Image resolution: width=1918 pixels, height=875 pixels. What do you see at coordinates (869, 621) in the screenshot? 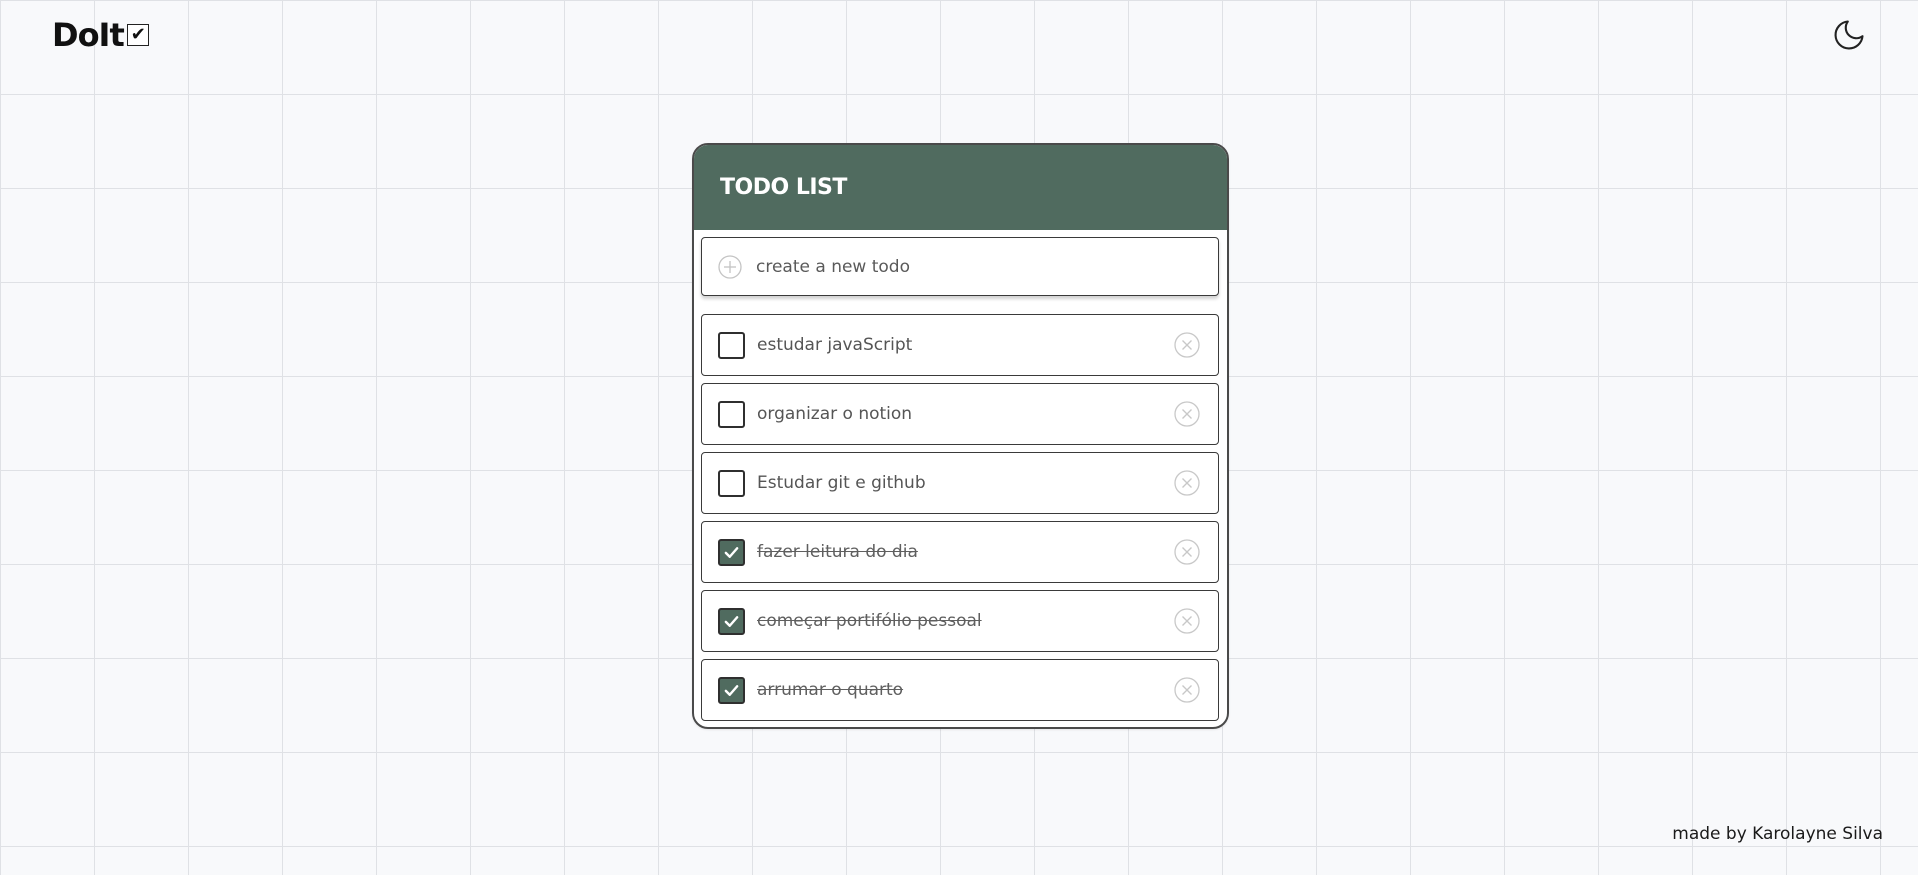
I see `todo-text: começar portifólio pessoal` at bounding box center [869, 621].